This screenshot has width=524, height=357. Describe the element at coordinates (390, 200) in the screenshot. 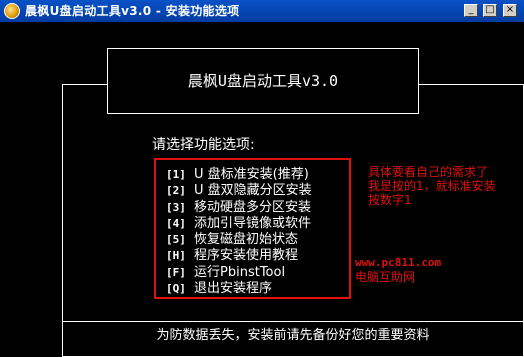

I see `note-line: 按数字1` at that location.